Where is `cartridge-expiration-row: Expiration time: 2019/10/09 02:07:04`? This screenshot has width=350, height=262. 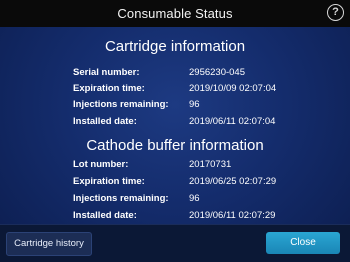 cartridge-expiration-row: Expiration time: 2019/10/09 02:07:04 is located at coordinates (203, 90).